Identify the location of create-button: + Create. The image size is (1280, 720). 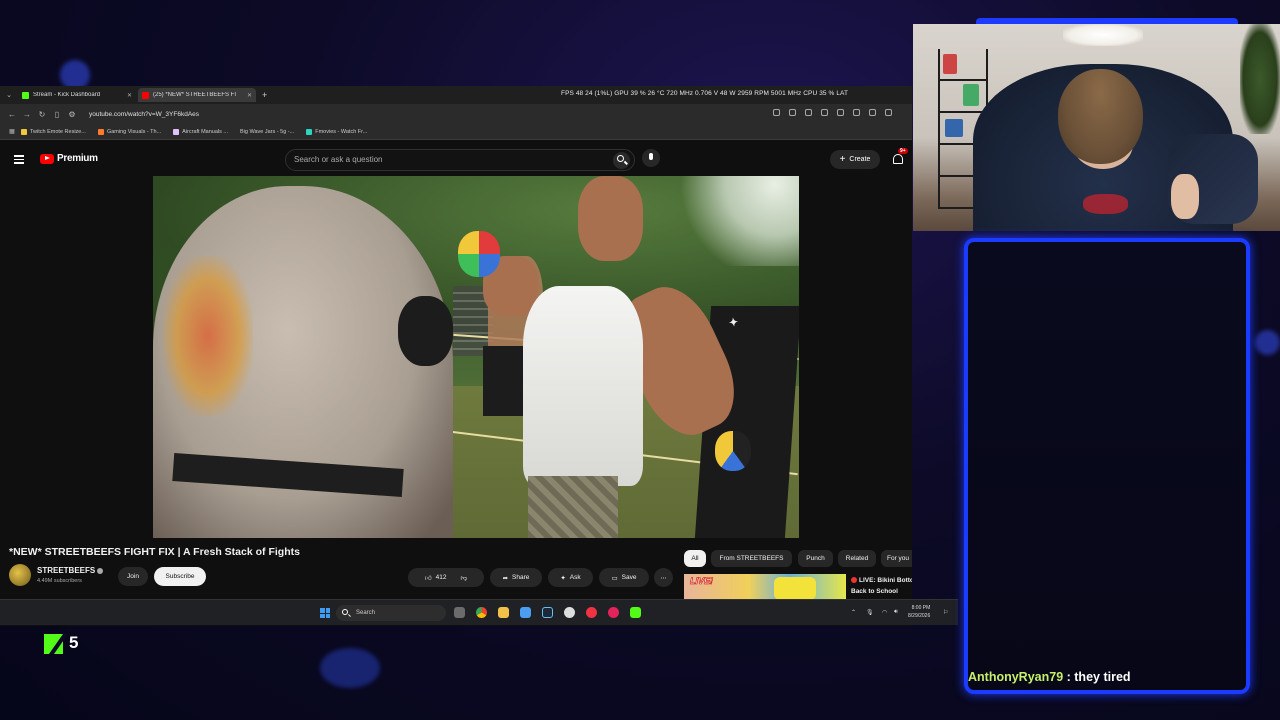
(855, 159).